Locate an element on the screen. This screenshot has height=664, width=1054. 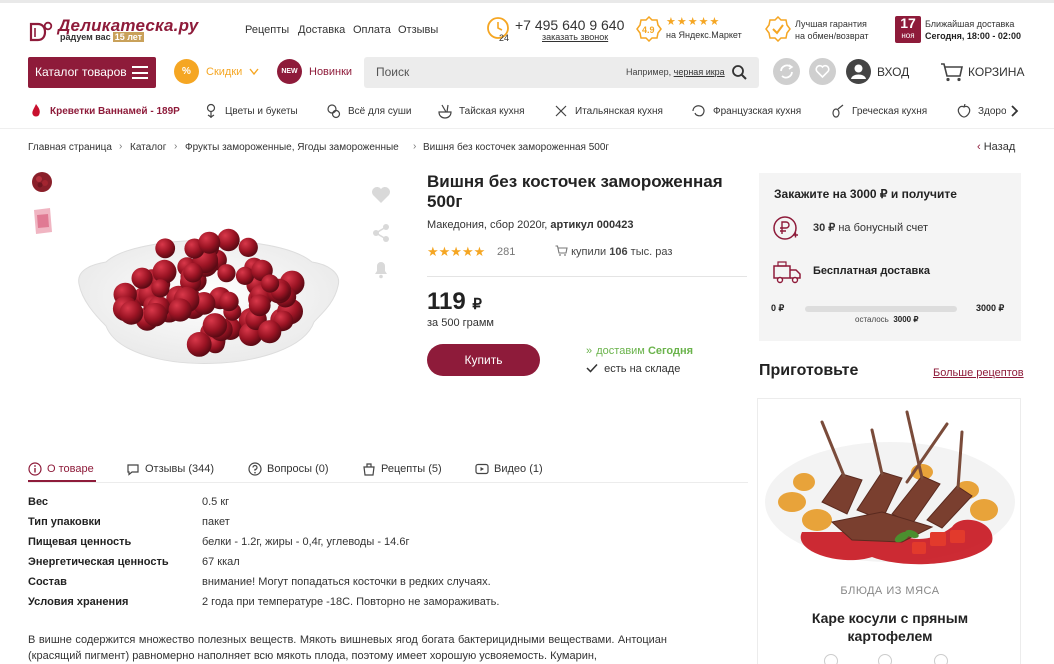
delivery-info: » доставим Сегодня is located at coordinates (639, 351).